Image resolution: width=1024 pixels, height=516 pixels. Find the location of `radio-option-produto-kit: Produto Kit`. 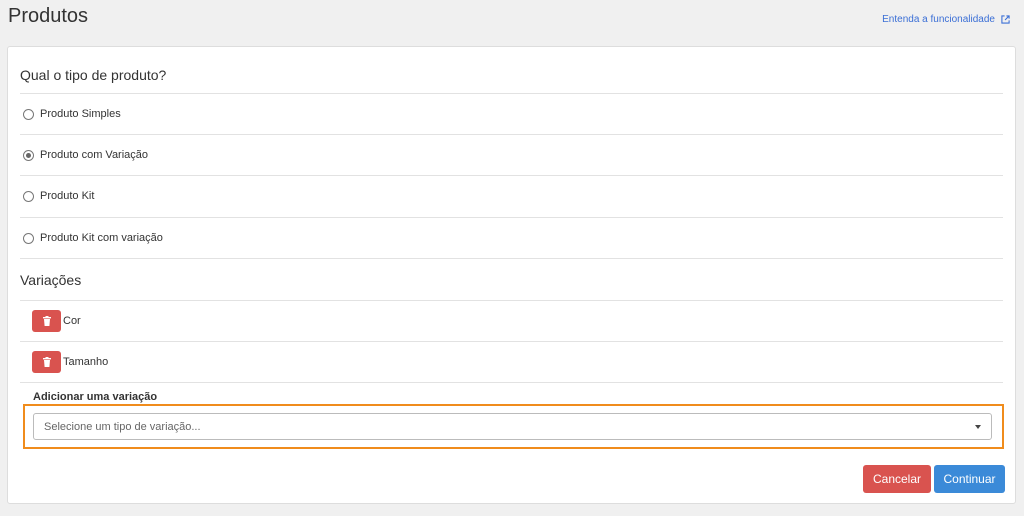

radio-option-produto-kit: Produto Kit is located at coordinates (511, 195).